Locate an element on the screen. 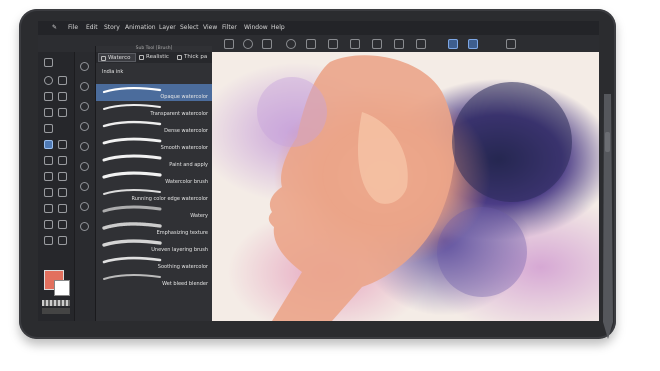  eraser-tool-icon is located at coordinates (48, 176).